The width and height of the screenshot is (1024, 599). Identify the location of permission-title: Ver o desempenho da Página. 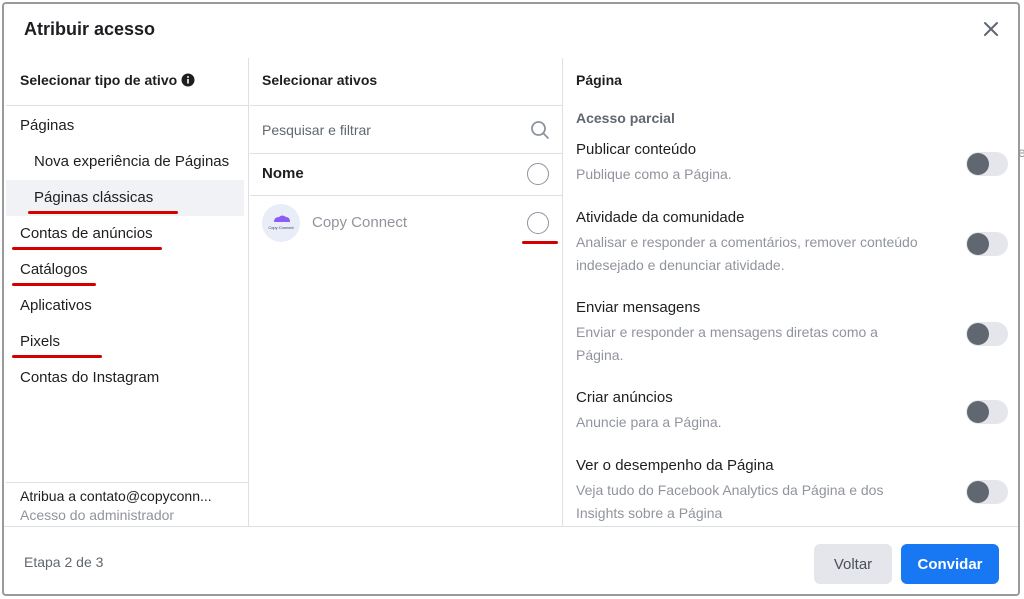
(675, 465).